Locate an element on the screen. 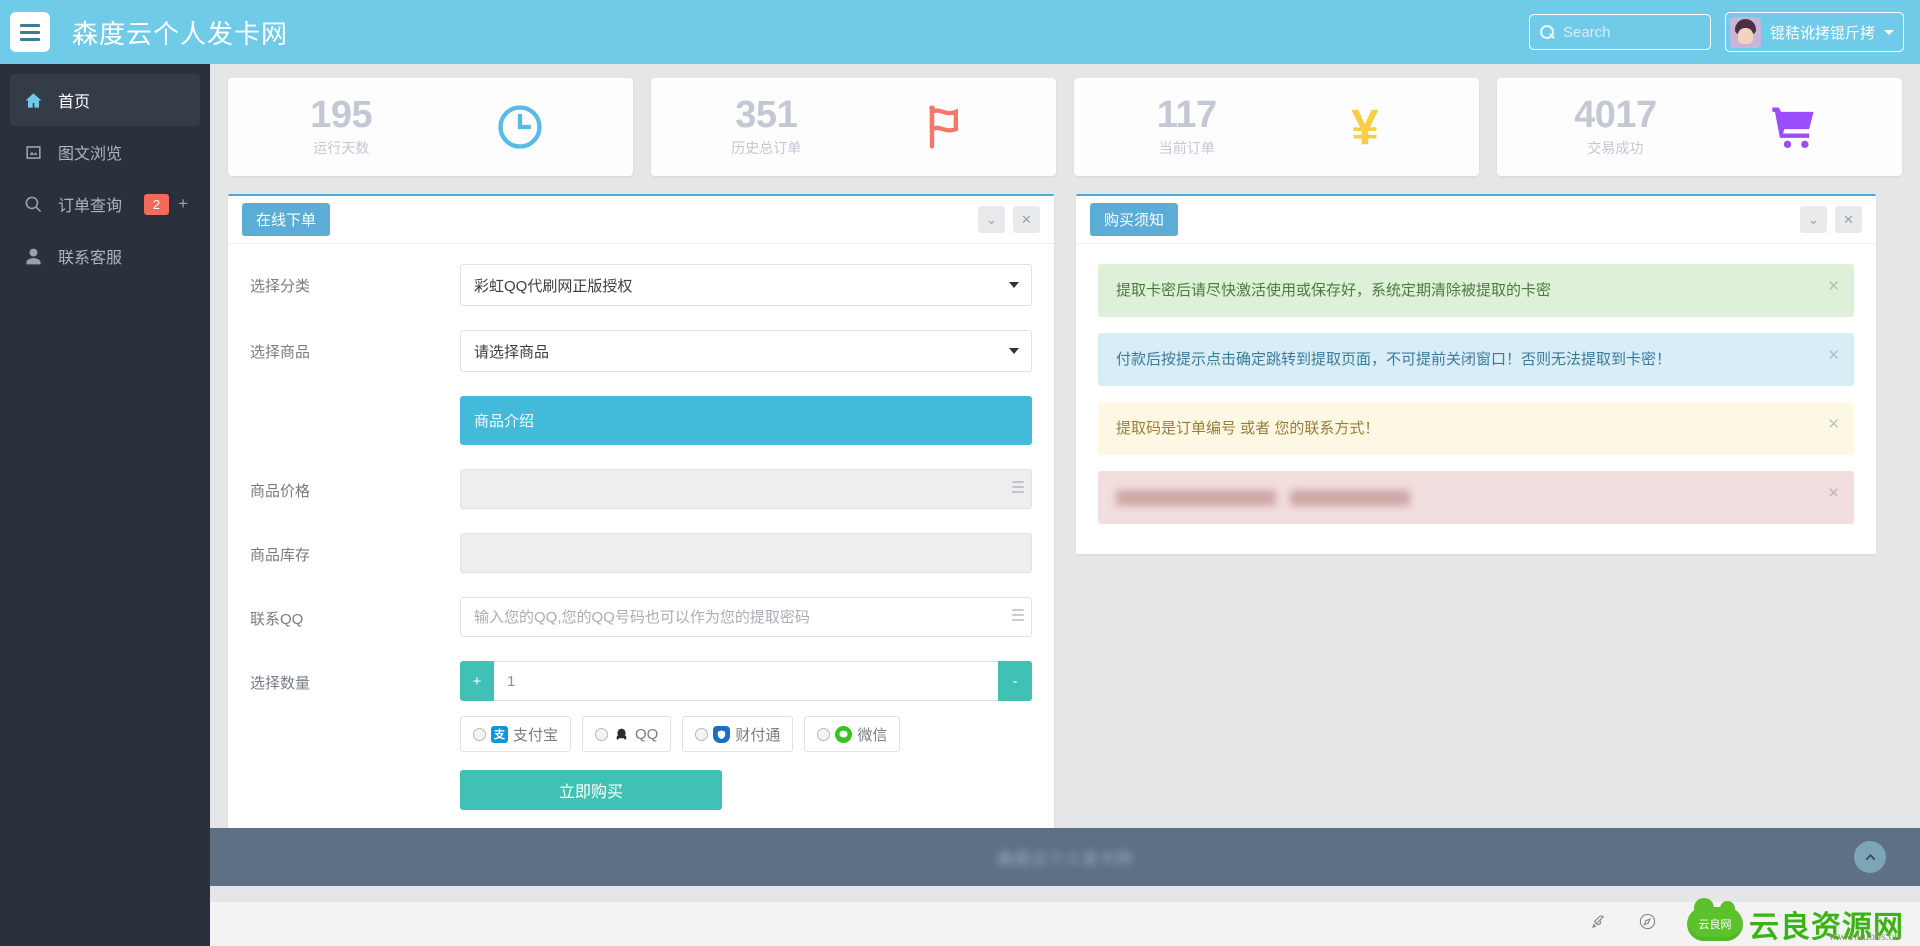 This screenshot has height=946, width=1920. top-bar: 森度云个人发卡网 锟秸讹拷锟斤拷 is located at coordinates (960, 32).